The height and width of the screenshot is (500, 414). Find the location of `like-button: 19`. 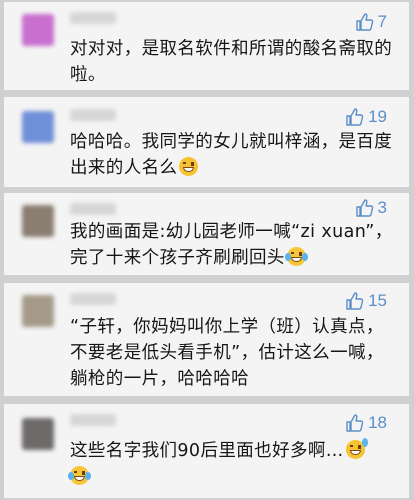

like-button: 19 is located at coordinates (366, 117).